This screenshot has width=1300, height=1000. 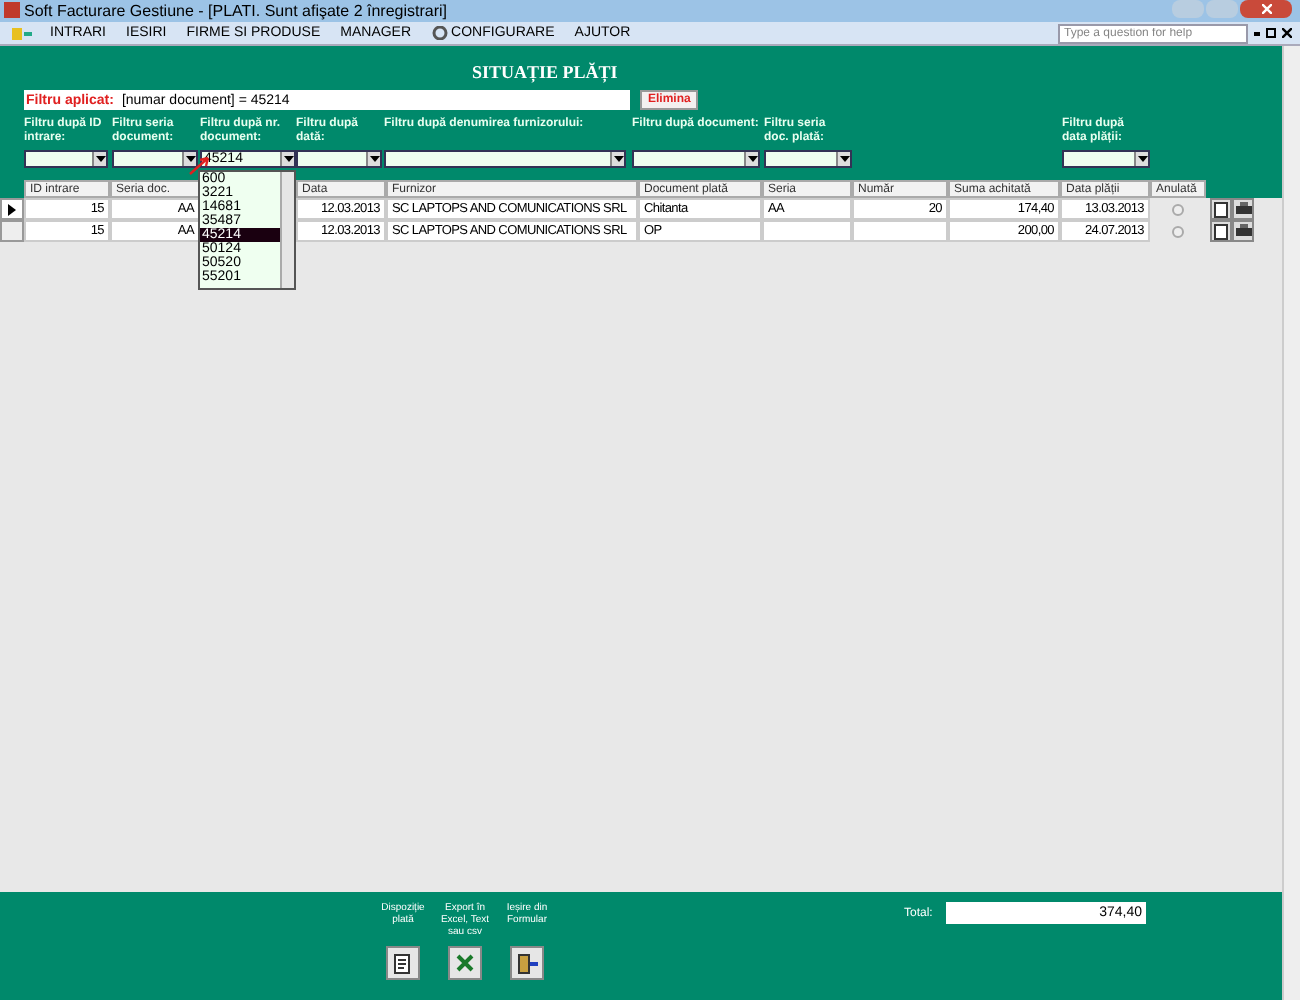 I want to click on dropdown-scrollbar, so click(x=287, y=230).